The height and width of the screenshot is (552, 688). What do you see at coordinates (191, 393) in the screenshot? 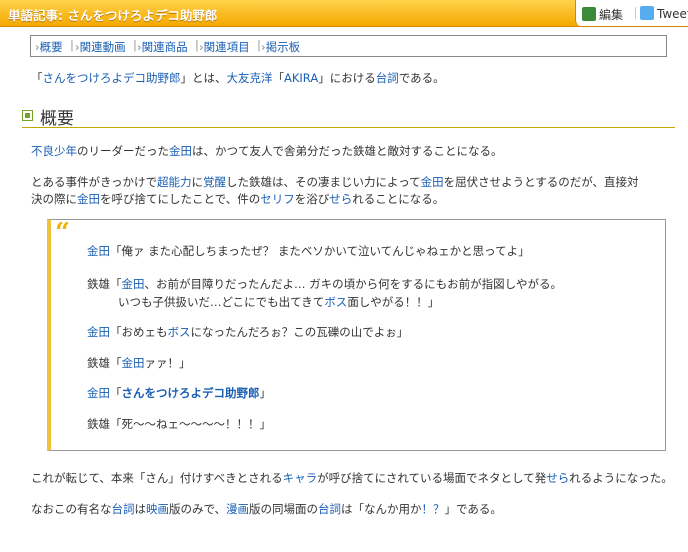
I see `link: さんをつけろよデコ助野郎` at bounding box center [191, 393].